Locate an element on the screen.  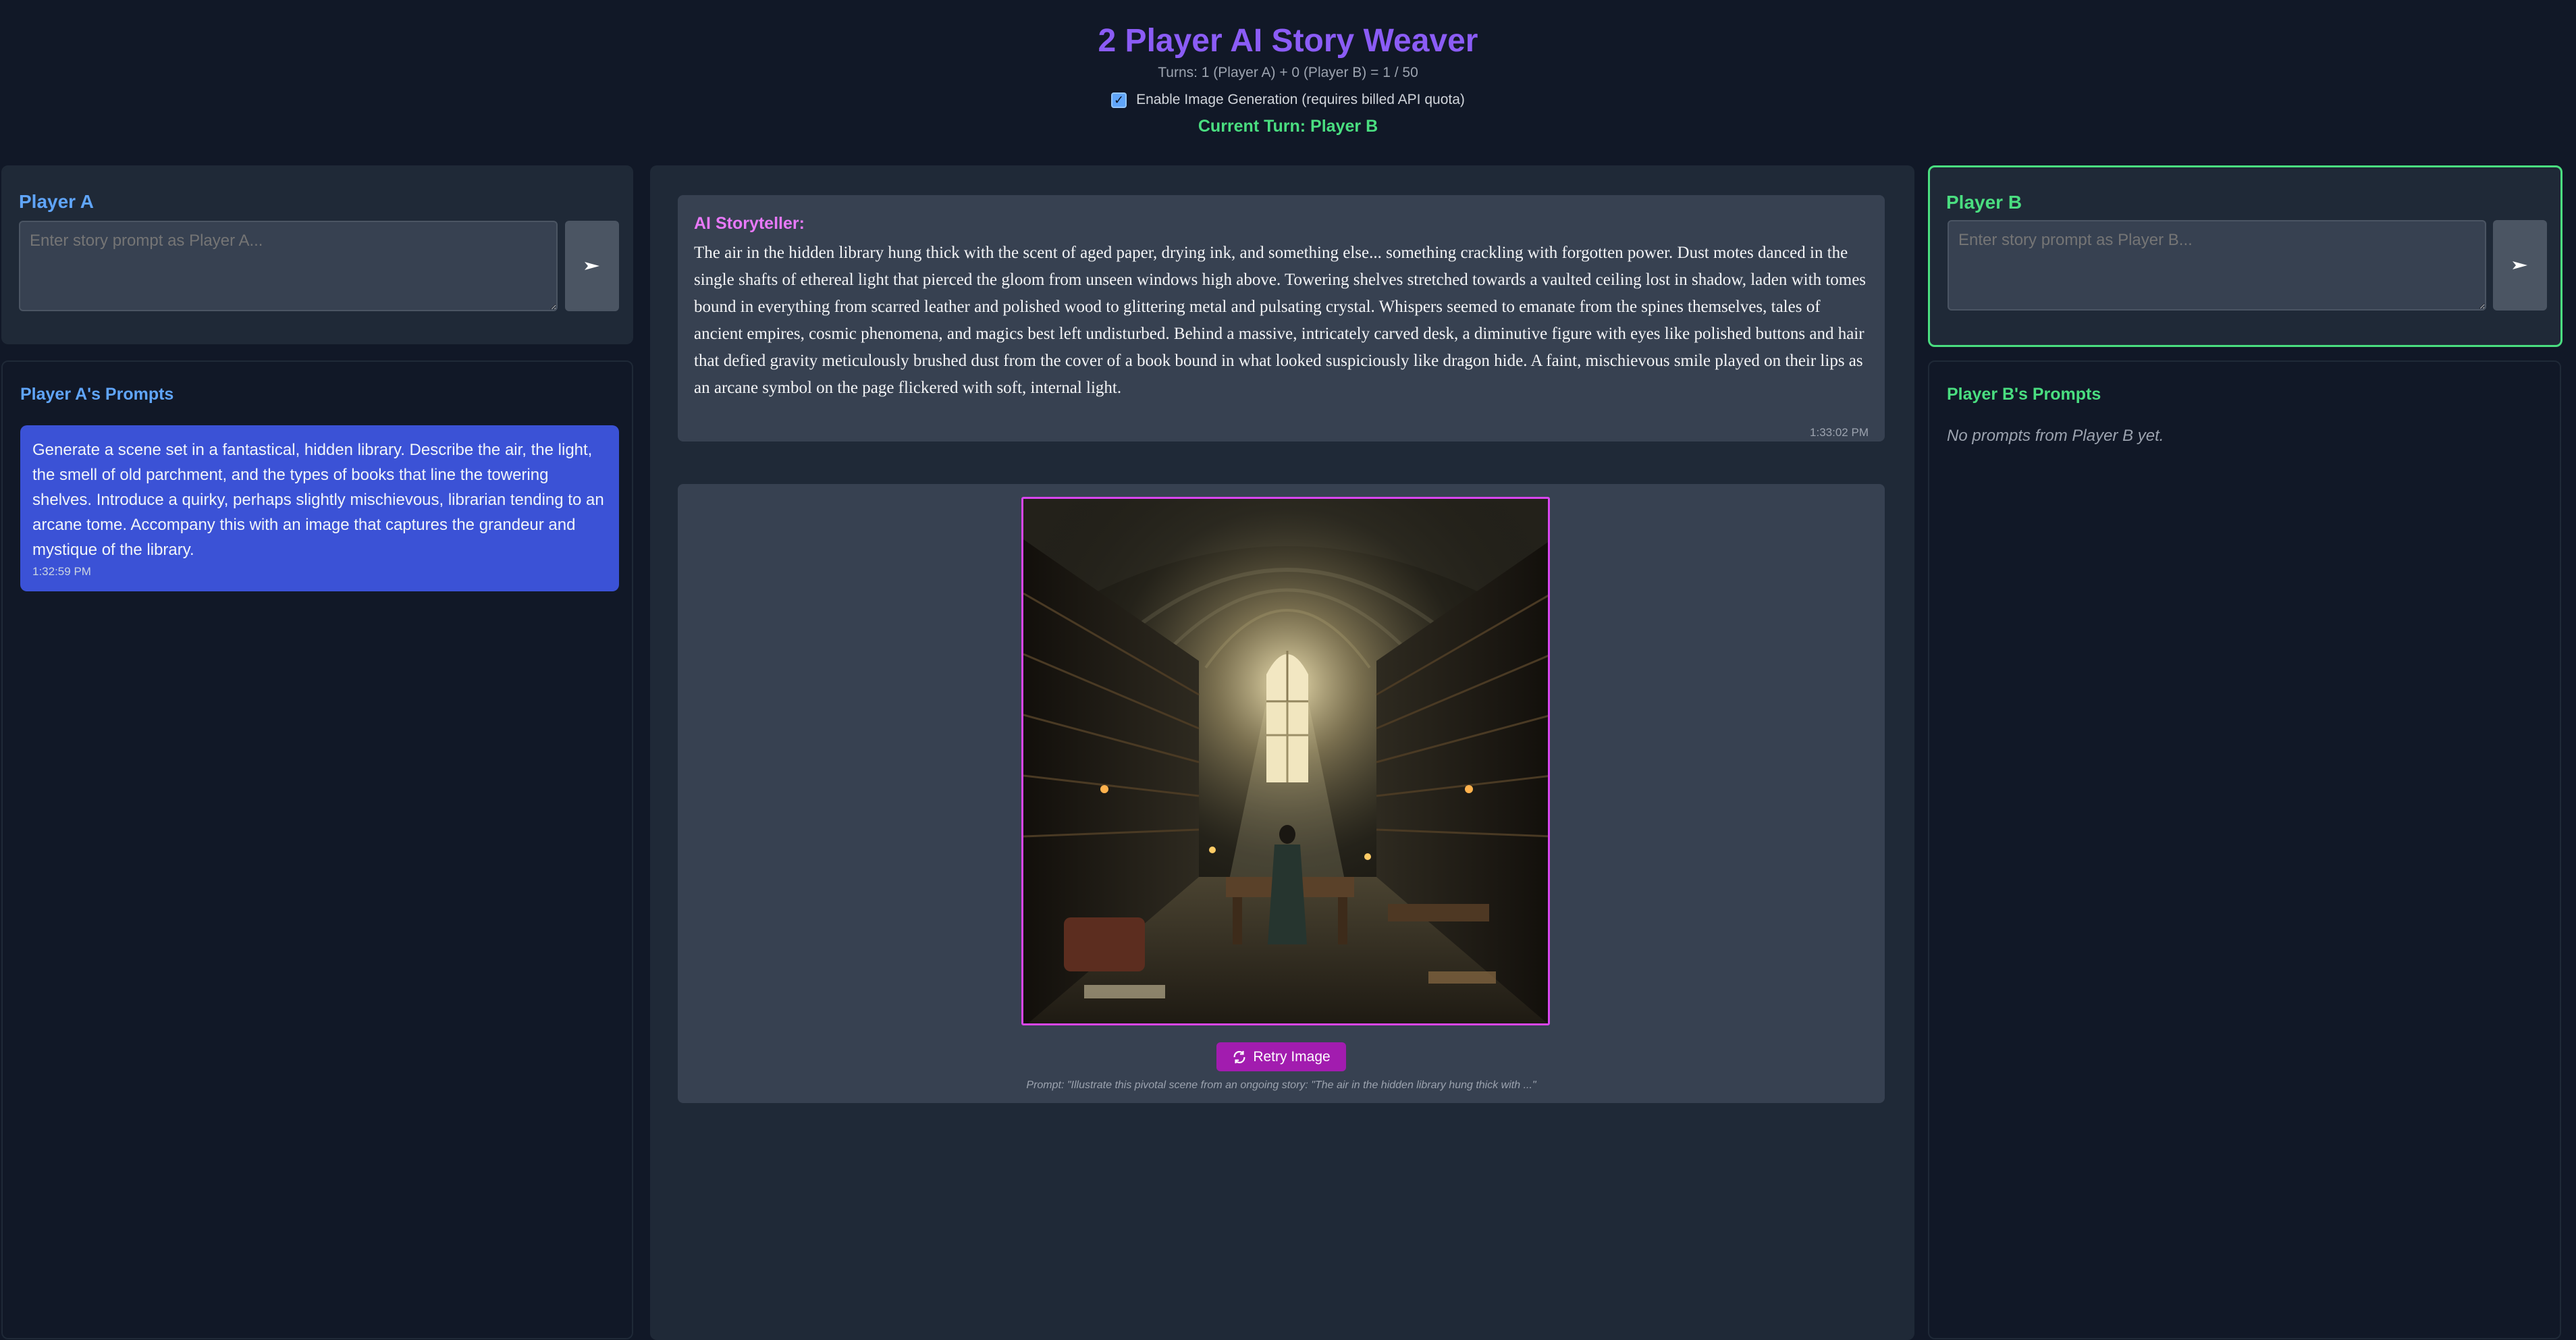
player-b-title: Player B is located at coordinates (1984, 202).